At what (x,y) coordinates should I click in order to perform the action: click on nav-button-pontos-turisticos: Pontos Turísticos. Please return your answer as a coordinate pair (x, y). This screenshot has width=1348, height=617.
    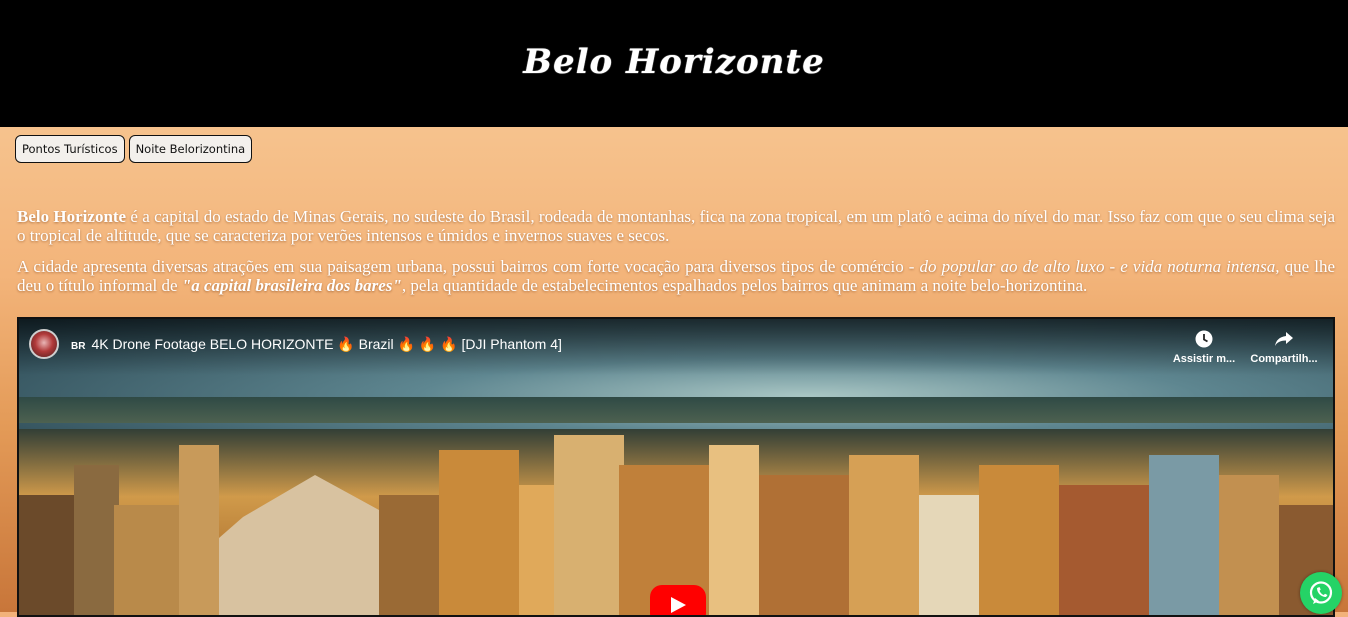
    Looking at the image, I should click on (70, 149).